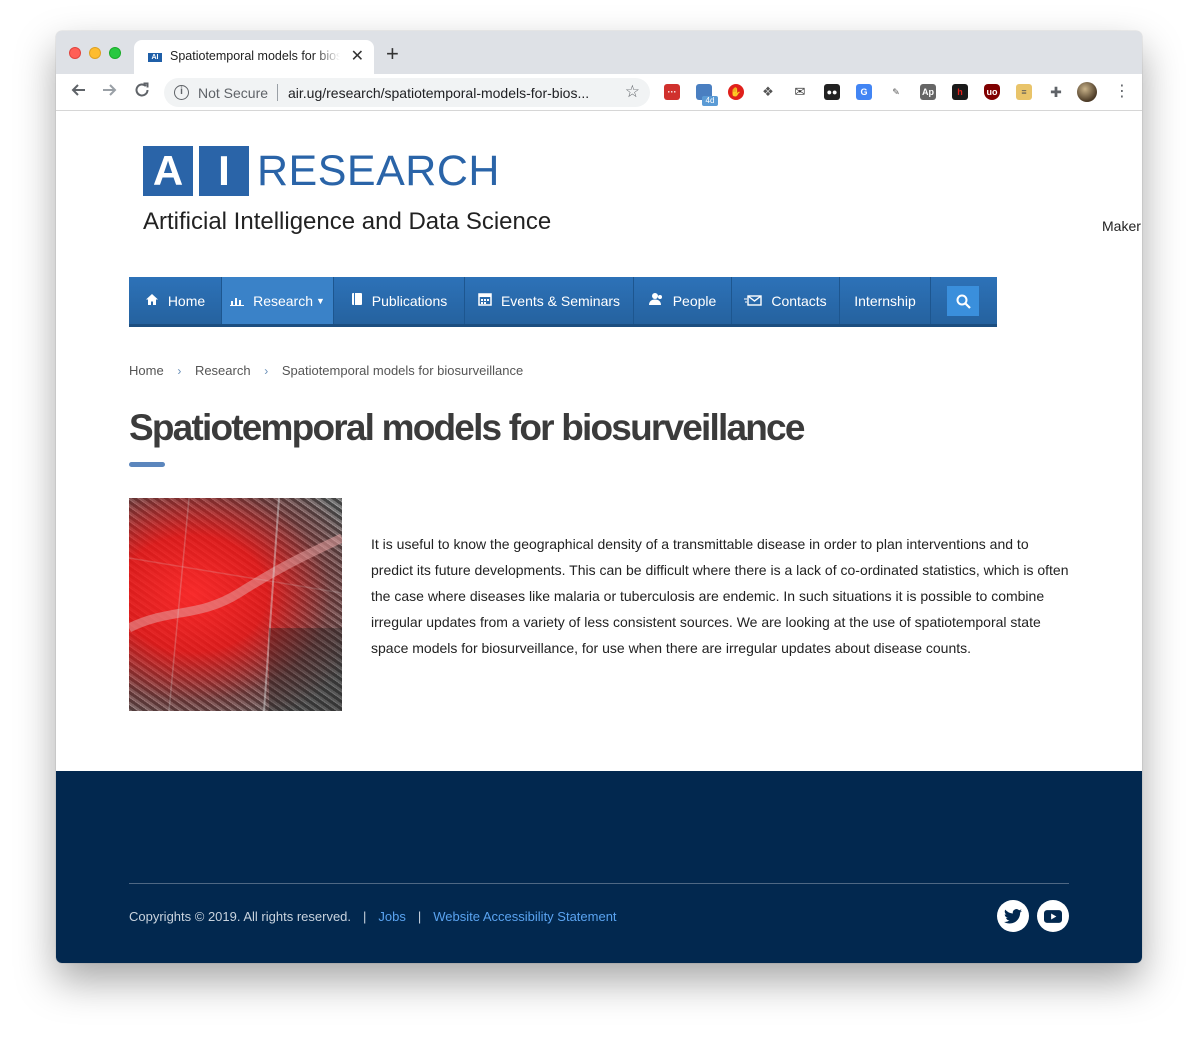 The height and width of the screenshot is (1043, 1198). I want to click on new-tab-button: +, so click(392, 54).